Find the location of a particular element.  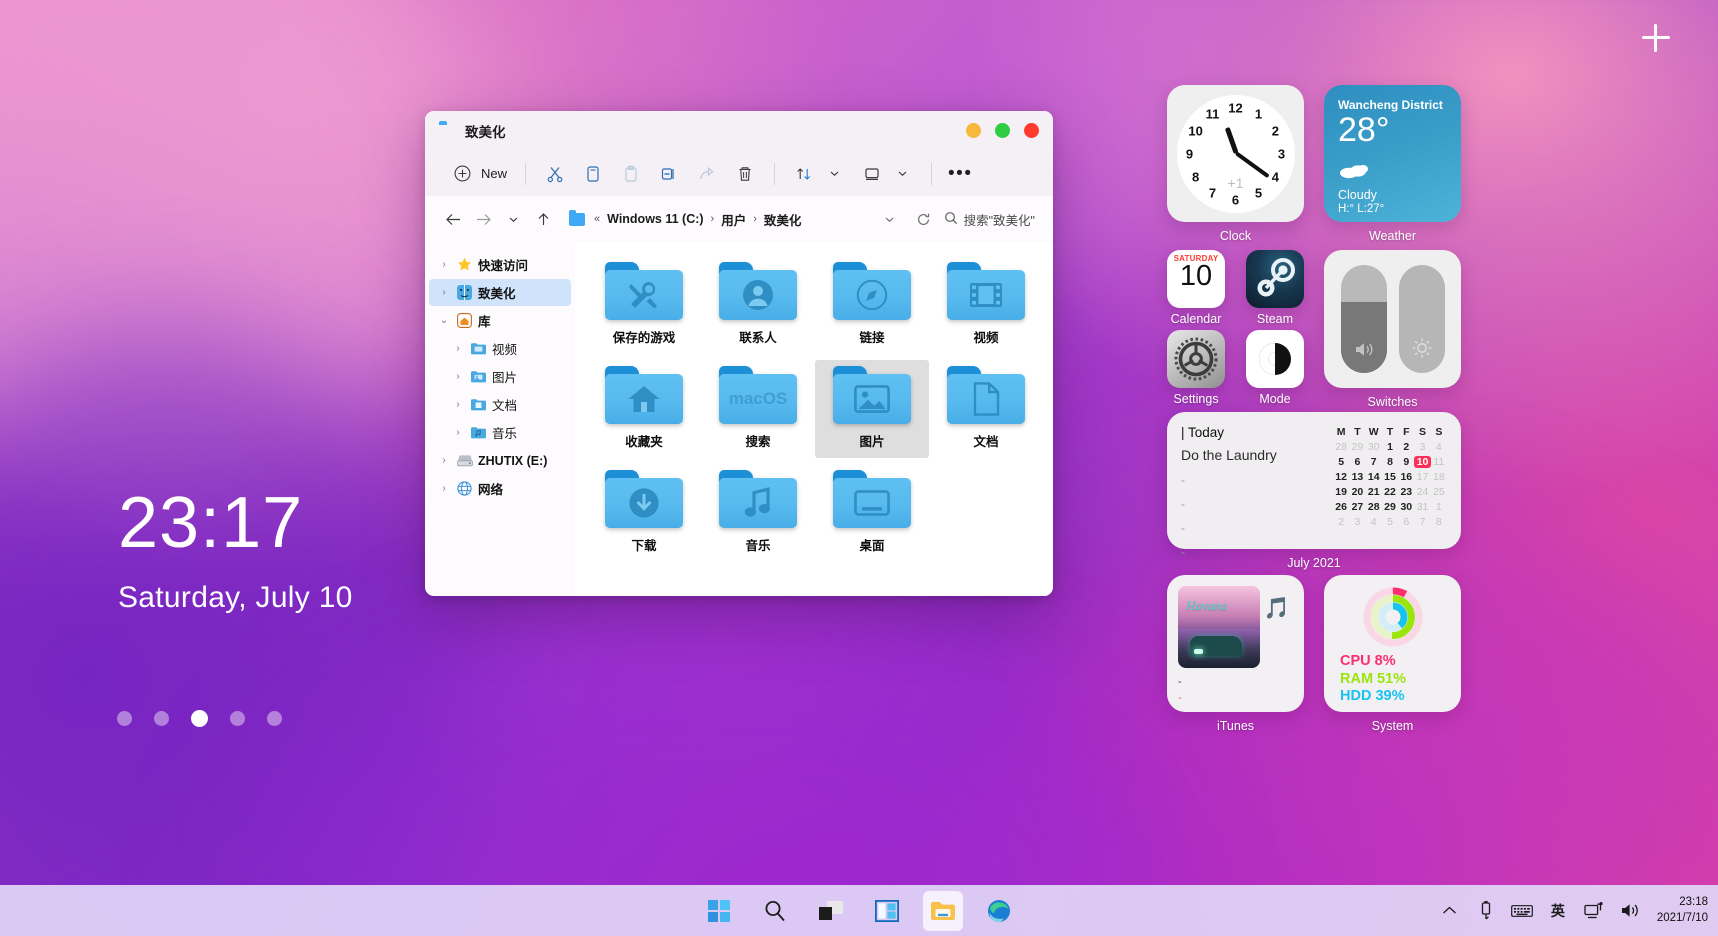

file-item-10: 桌面 is located at coordinates (872, 513).